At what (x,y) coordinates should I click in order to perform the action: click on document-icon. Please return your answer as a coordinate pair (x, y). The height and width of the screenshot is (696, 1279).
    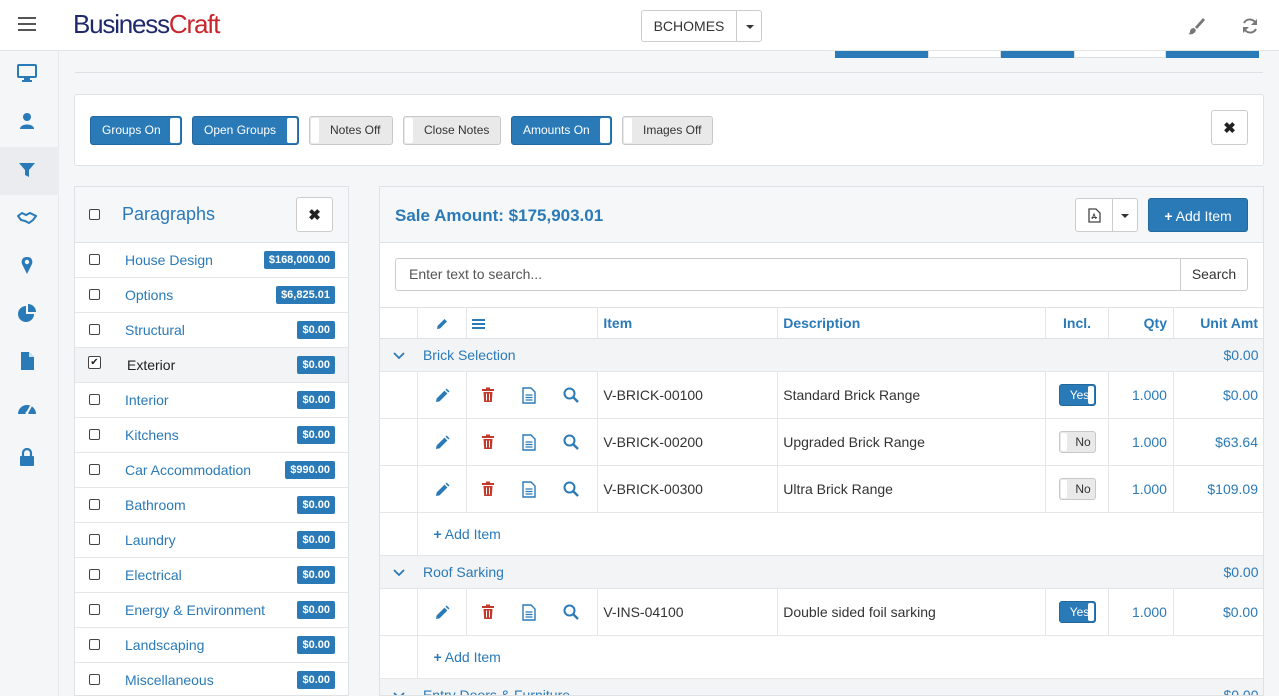
    Looking at the image, I should click on (27, 361).